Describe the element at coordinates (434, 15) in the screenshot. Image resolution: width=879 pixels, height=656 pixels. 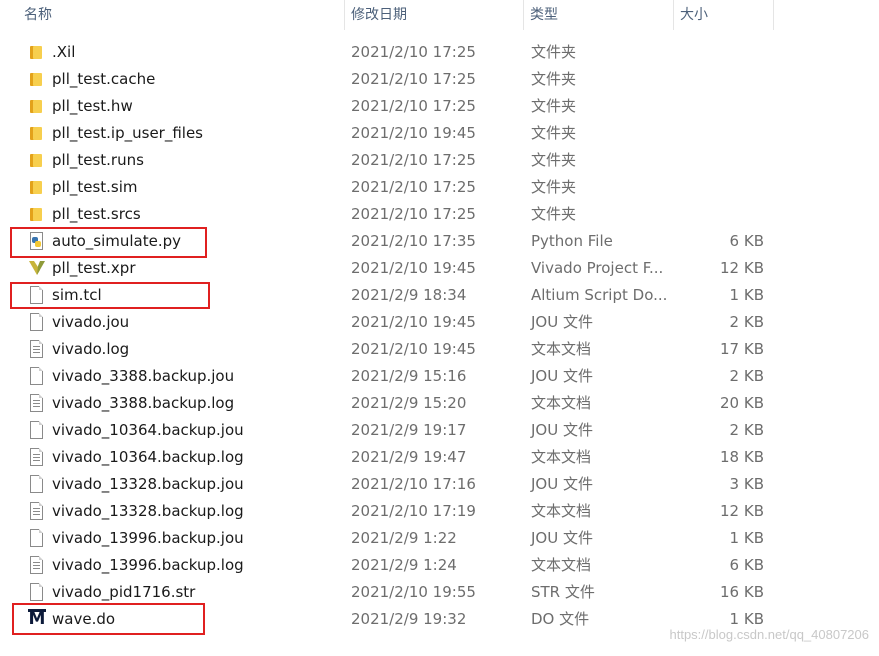
I see `column-header-date: 修改日期` at that location.